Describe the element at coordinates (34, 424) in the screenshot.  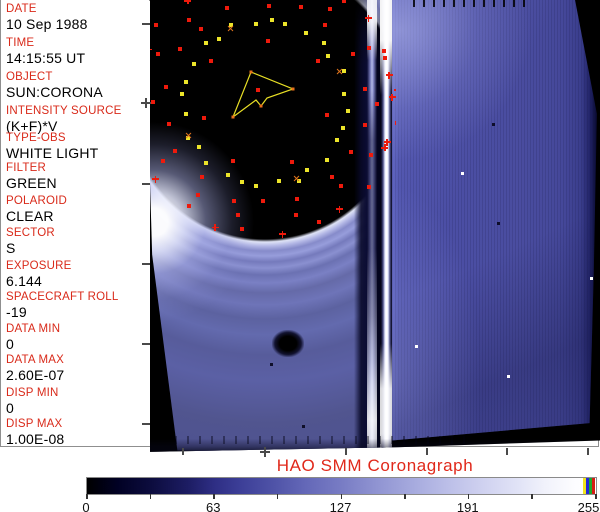
I see `sidebar-field-label: DISP MAX` at that location.